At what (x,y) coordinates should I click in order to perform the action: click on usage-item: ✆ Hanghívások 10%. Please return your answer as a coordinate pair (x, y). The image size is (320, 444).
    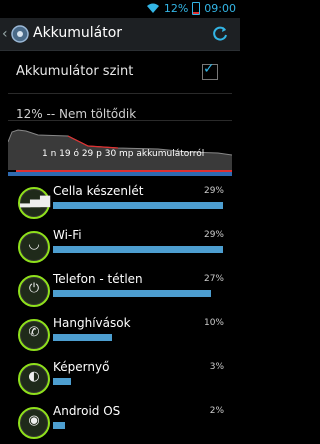
    Looking at the image, I should click on (120, 334).